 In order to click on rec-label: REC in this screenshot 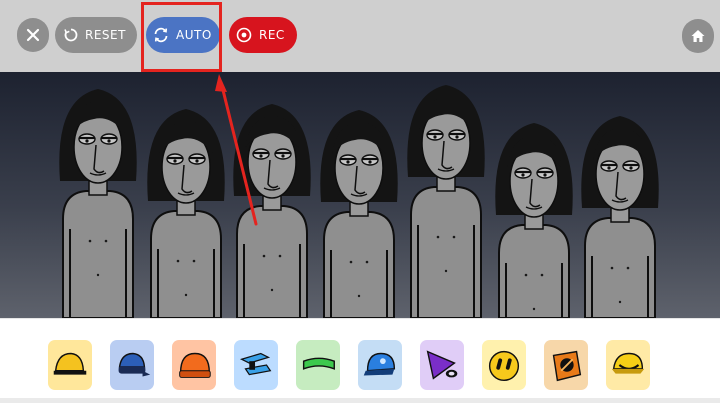, I will do `click(272, 35)`.